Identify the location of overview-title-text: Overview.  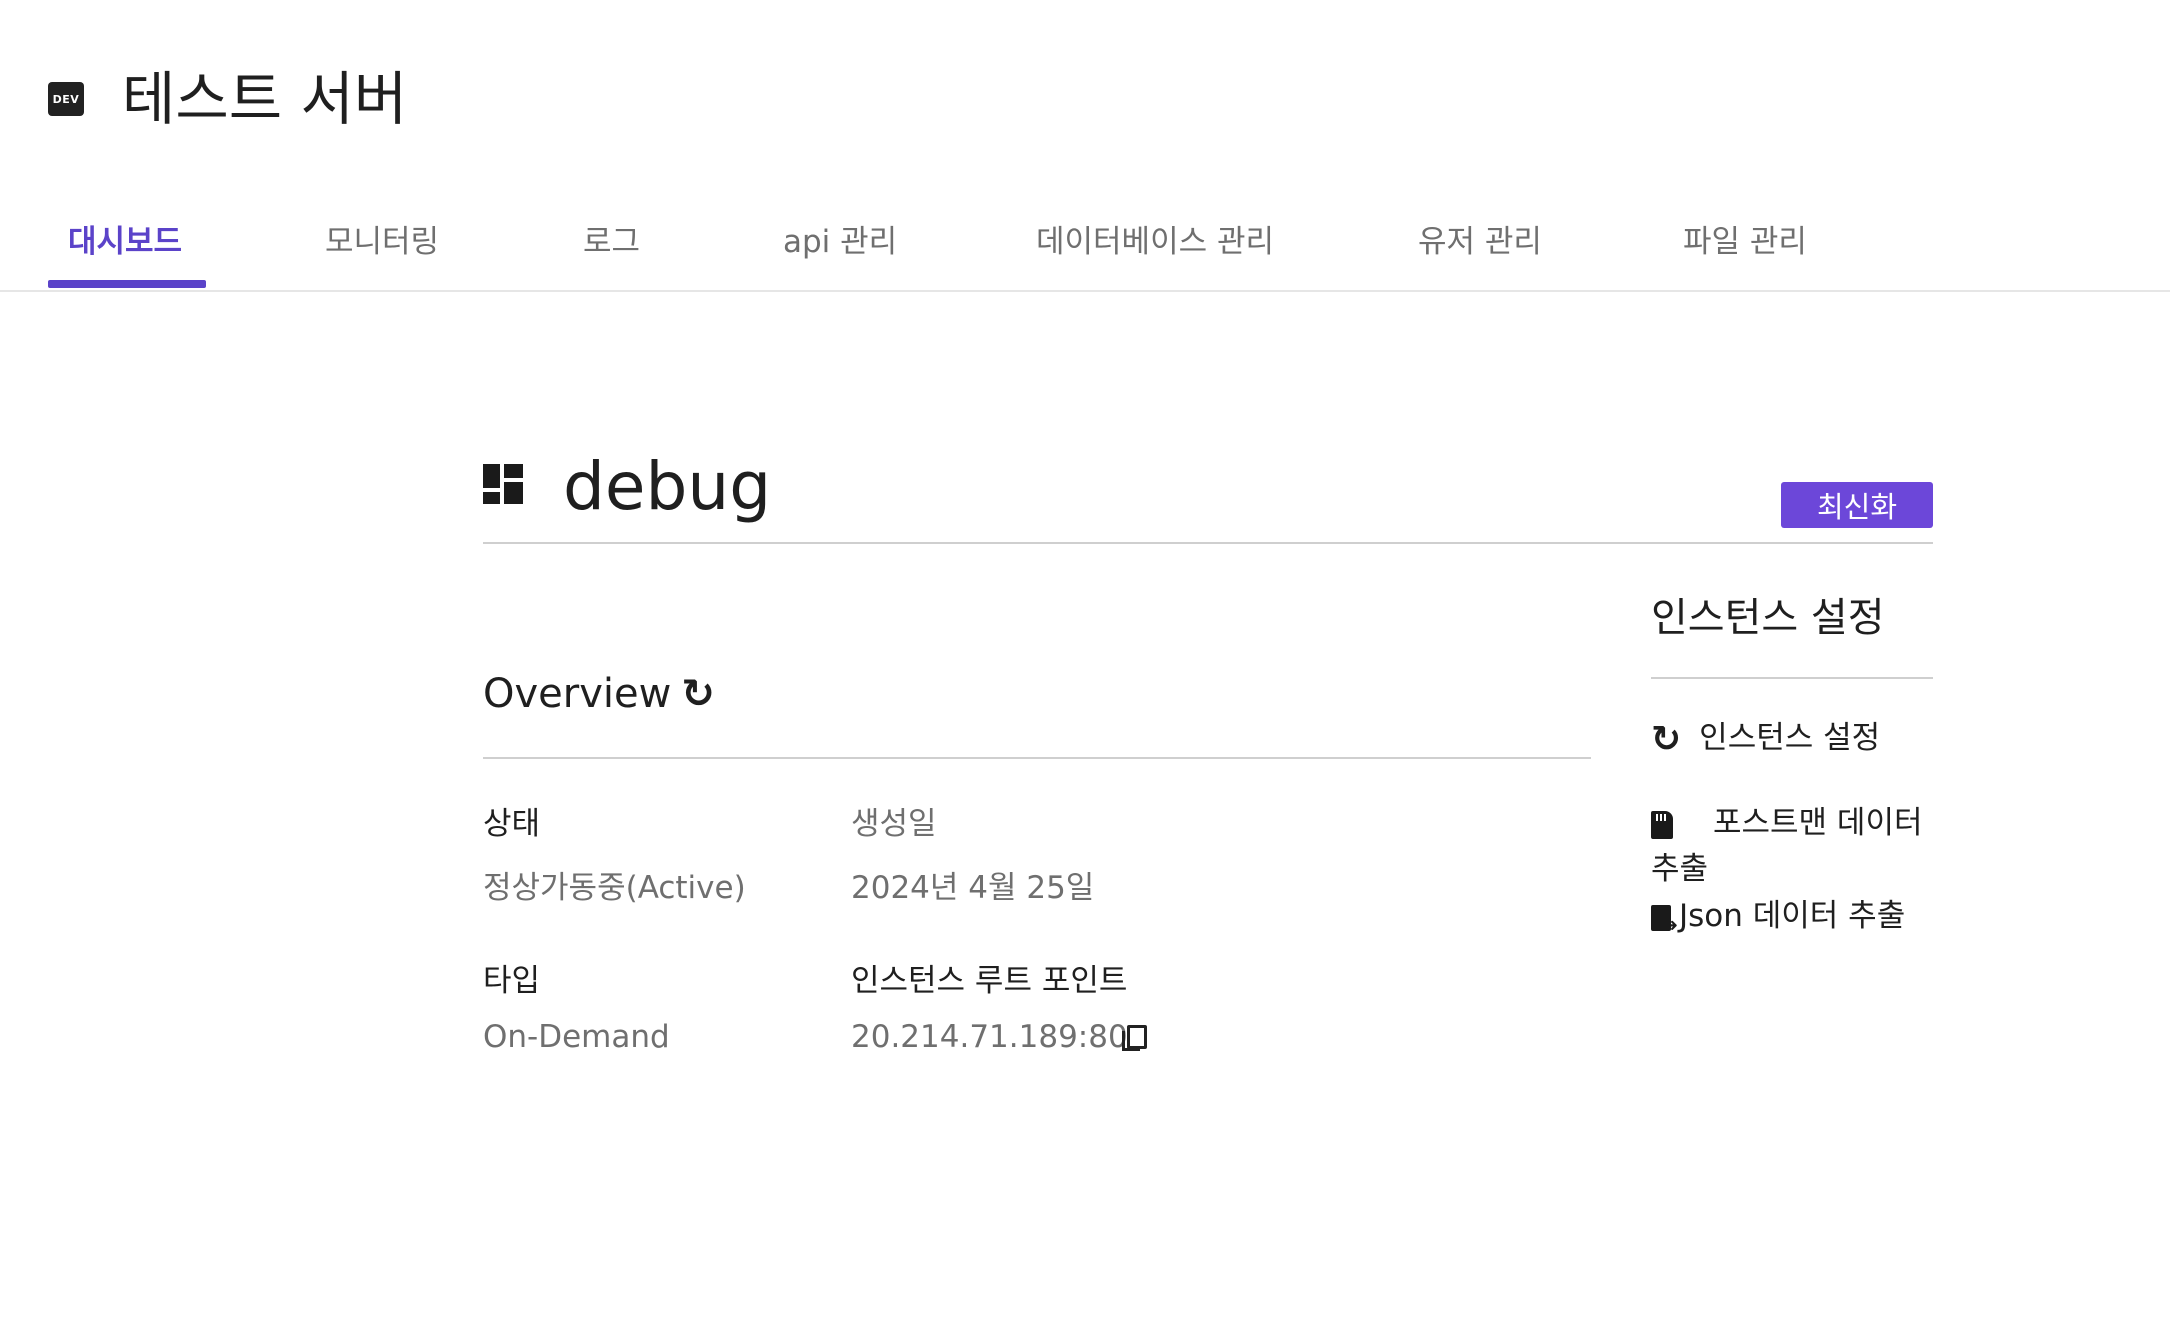
(577, 694).